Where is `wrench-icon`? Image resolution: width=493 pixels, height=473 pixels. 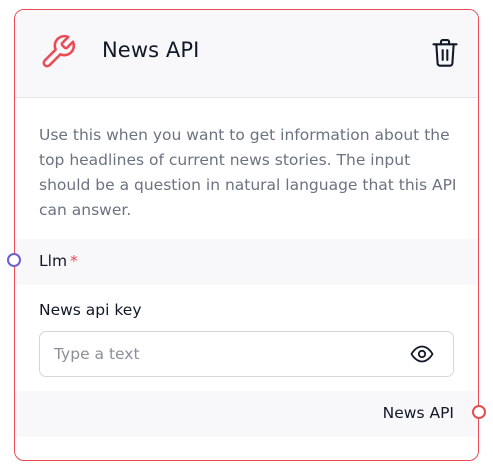
wrench-icon is located at coordinates (58, 52).